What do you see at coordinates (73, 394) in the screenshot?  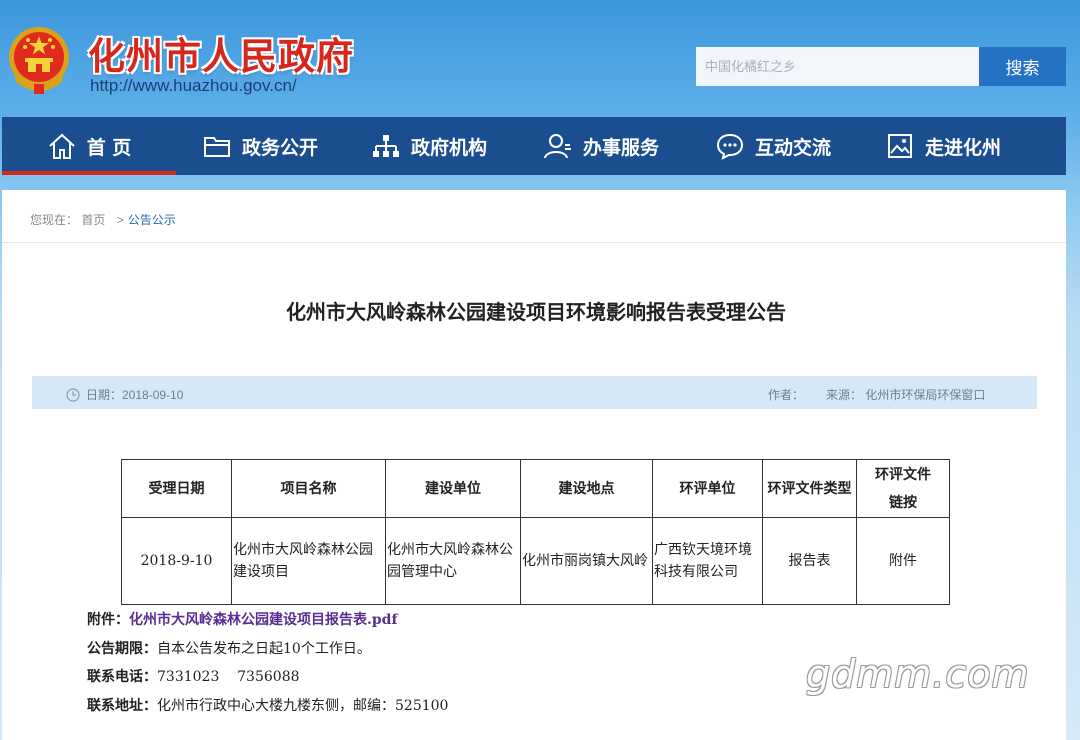 I see `clock-icon` at bounding box center [73, 394].